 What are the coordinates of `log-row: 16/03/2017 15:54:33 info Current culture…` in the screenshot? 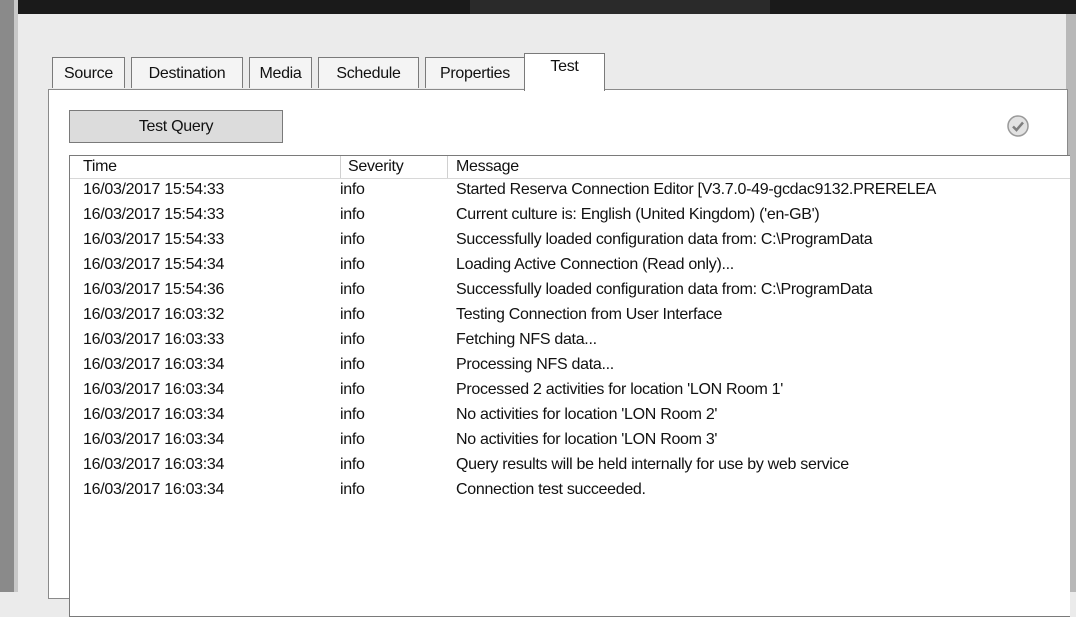 It's located at (570, 216).